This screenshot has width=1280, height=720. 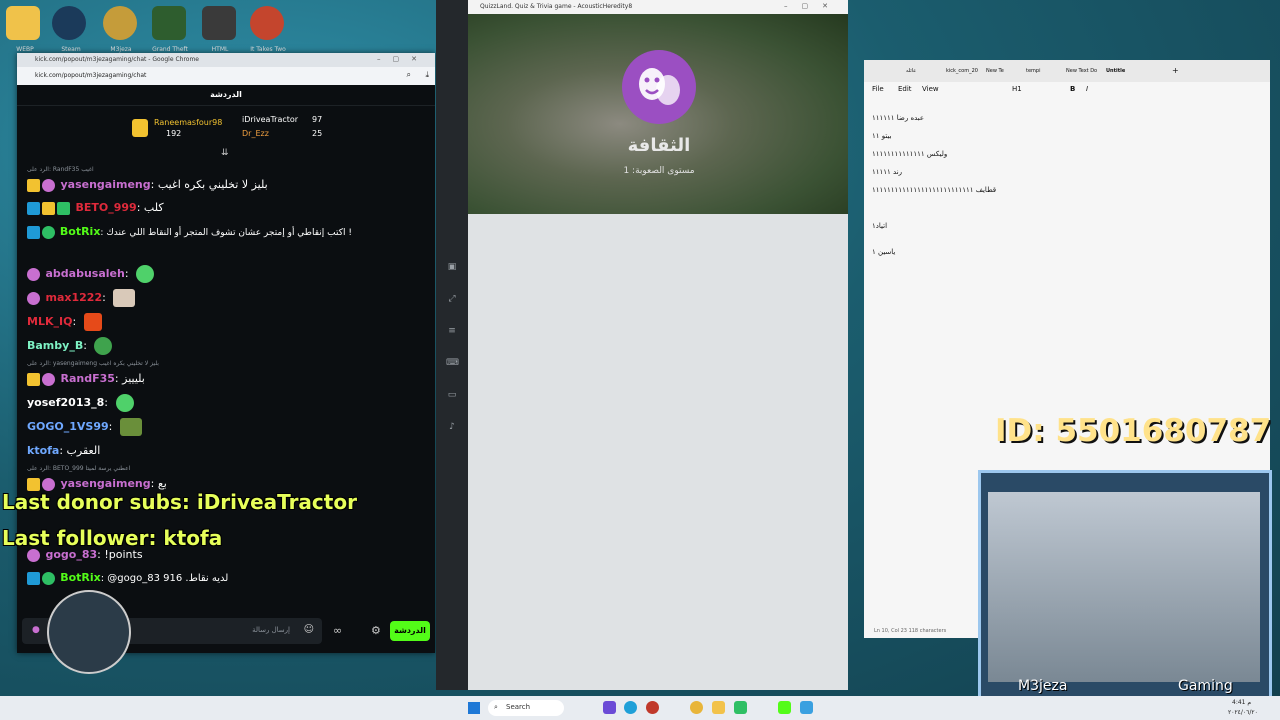 What do you see at coordinates (317, 133) in the screenshot?
I see `leader-3-value: 25` at bounding box center [317, 133].